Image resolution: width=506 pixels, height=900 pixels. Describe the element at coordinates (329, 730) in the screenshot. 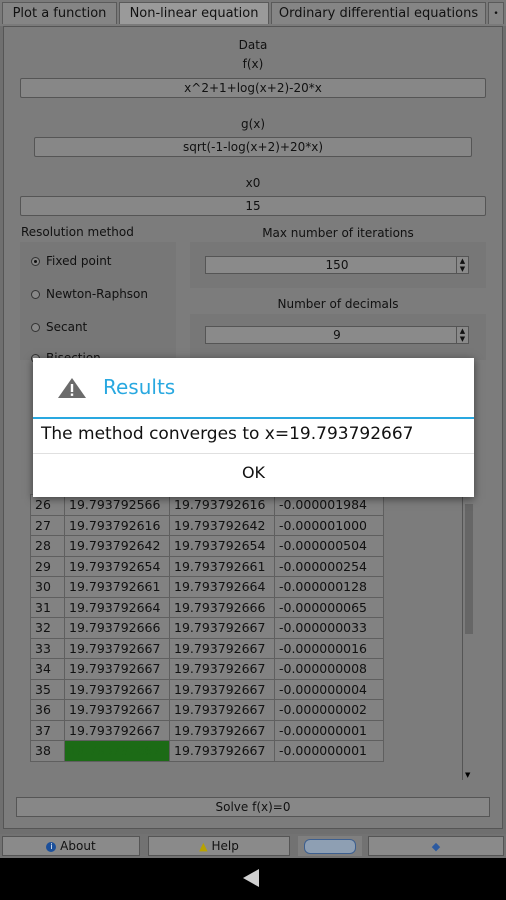

I see `fx-cell: -0.000000001` at that location.